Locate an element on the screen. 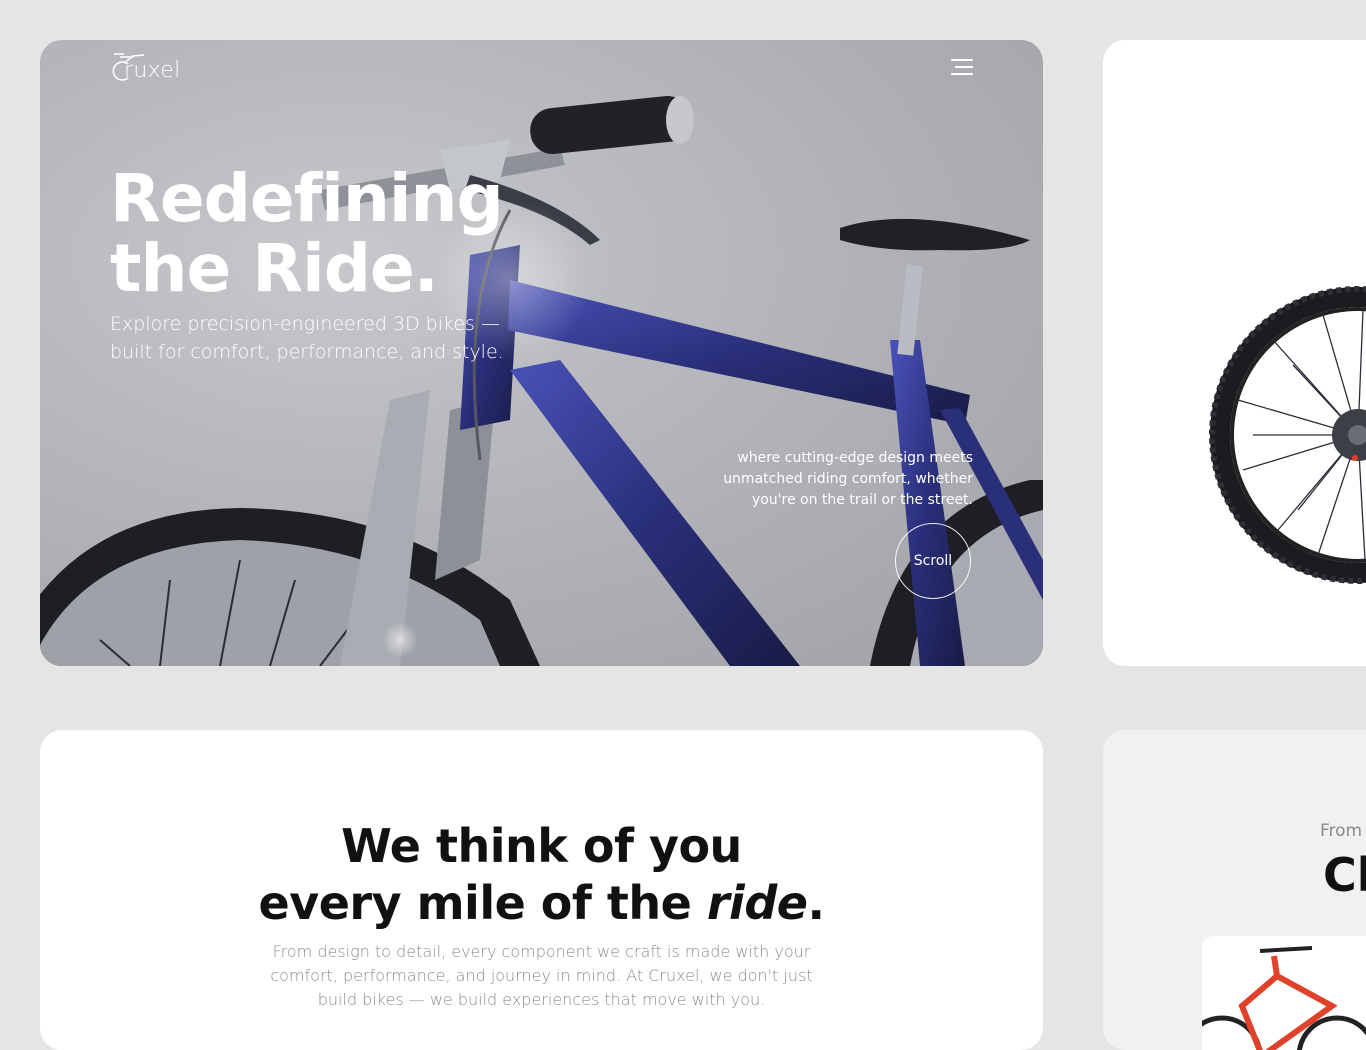 The width and height of the screenshot is (1366, 1050). collection-from-label: From is located at coordinates (1341, 831).